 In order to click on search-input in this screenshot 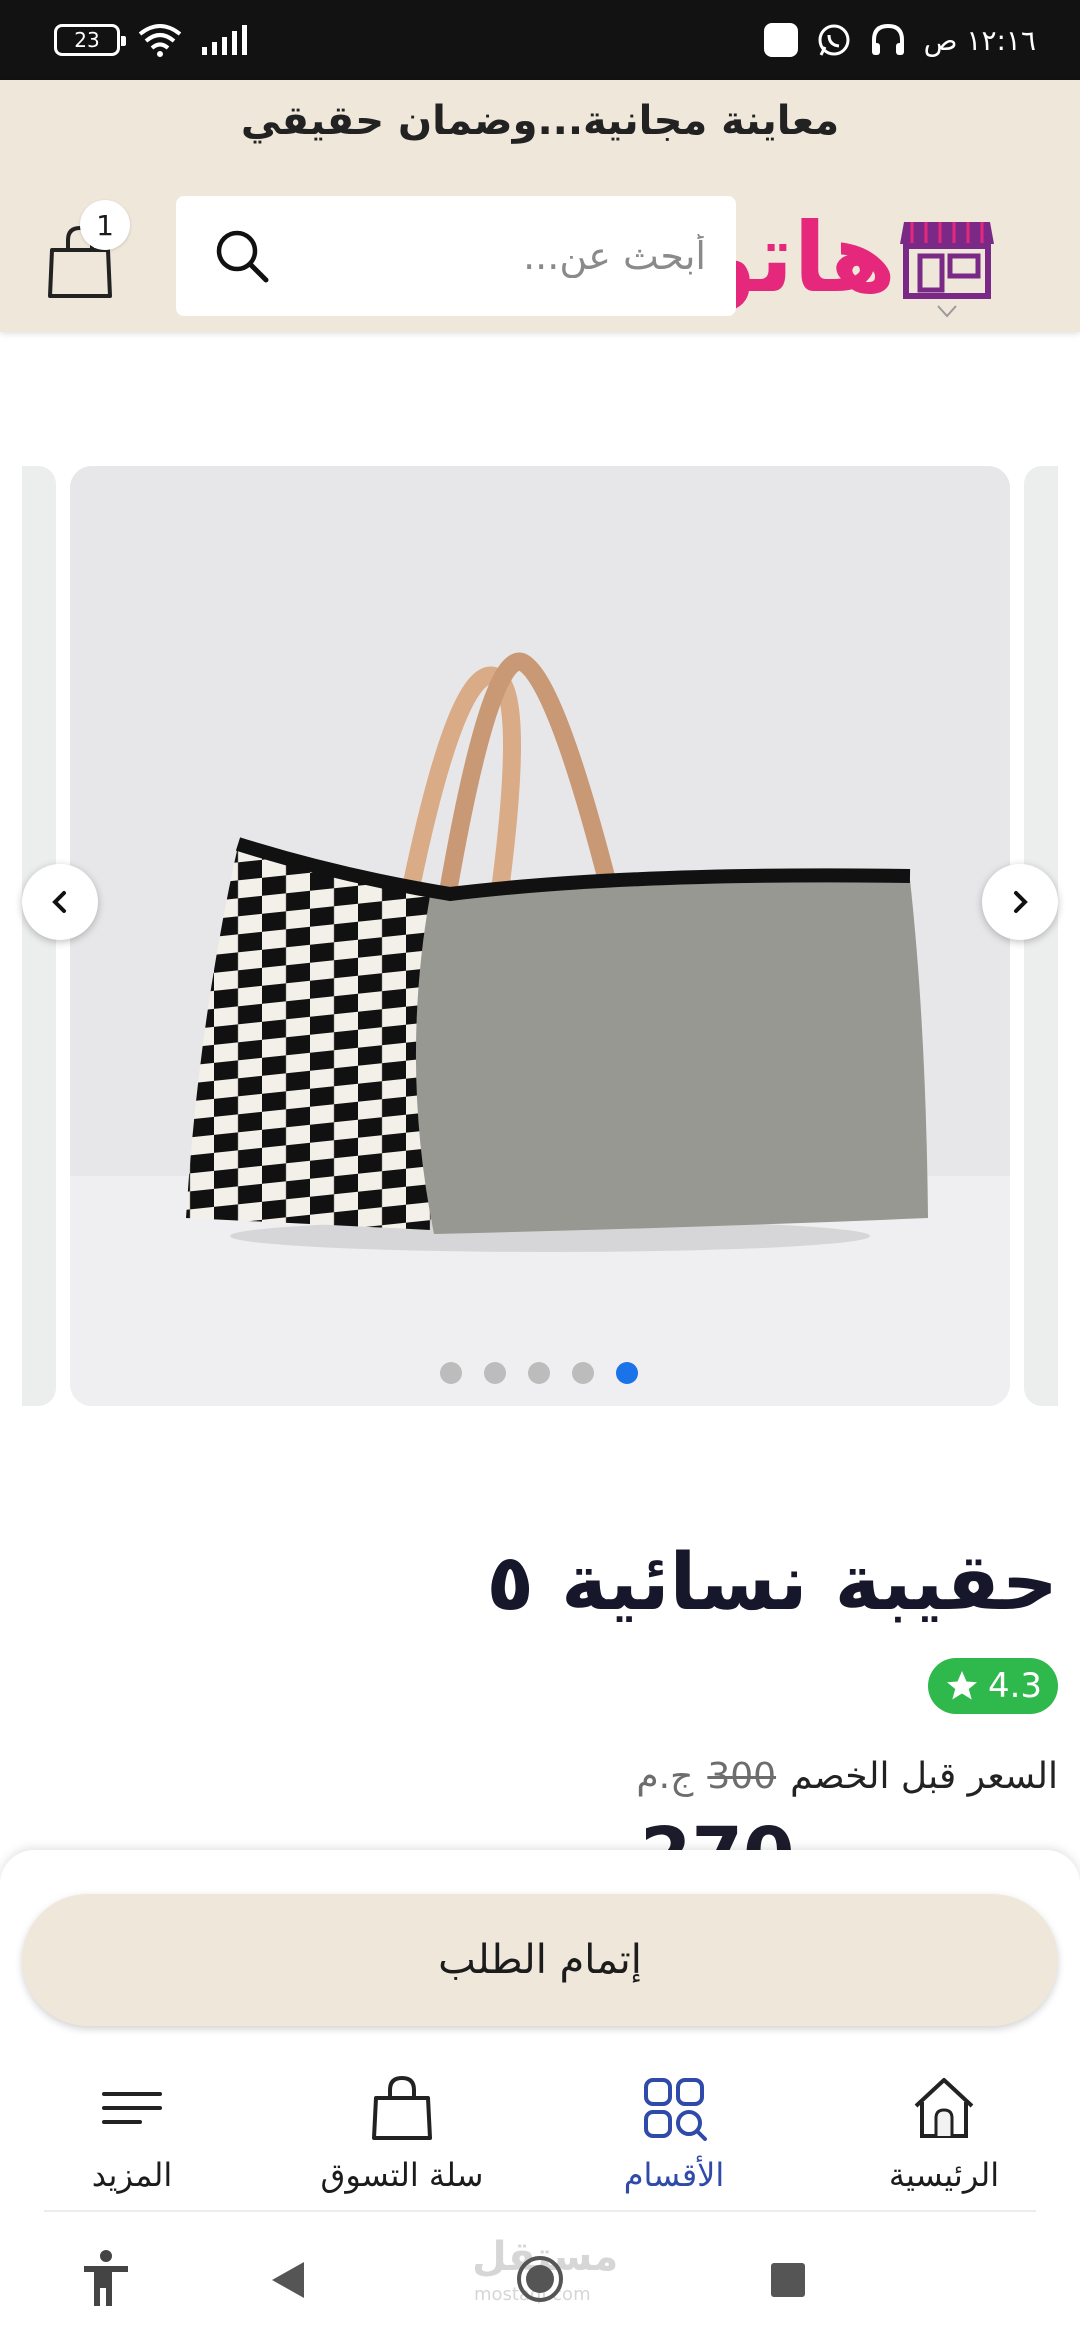, I will do `click(506, 256)`.